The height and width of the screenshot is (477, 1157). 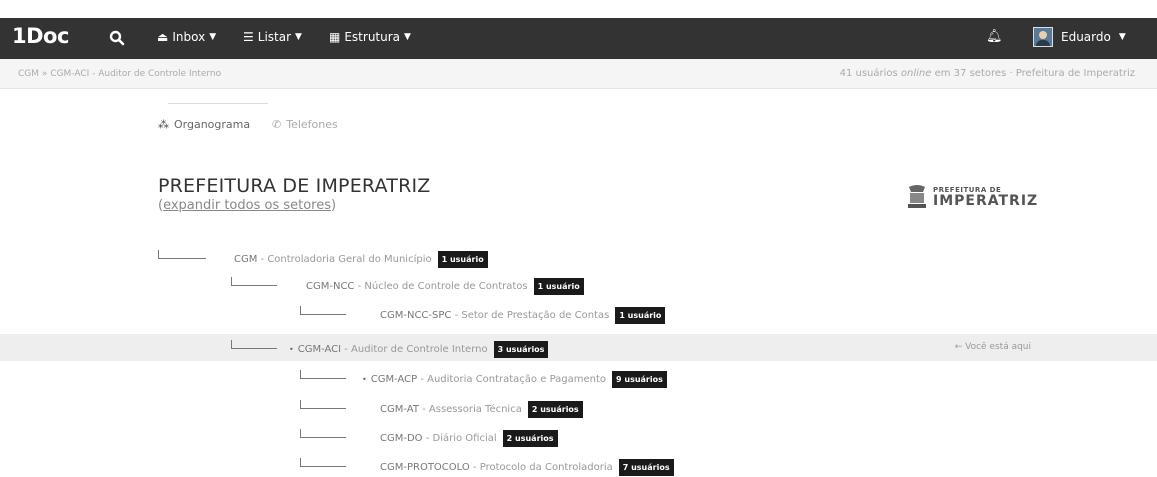 I want to click on user-menu: Eduardo ▼, so click(x=1079, y=37).